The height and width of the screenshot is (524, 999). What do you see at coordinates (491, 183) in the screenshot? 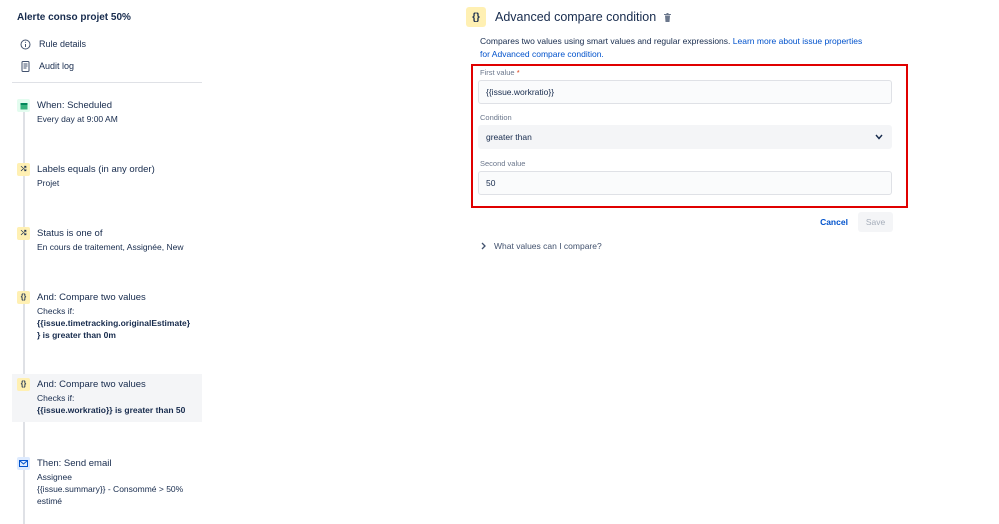
I see `second-value-text: 50` at bounding box center [491, 183].